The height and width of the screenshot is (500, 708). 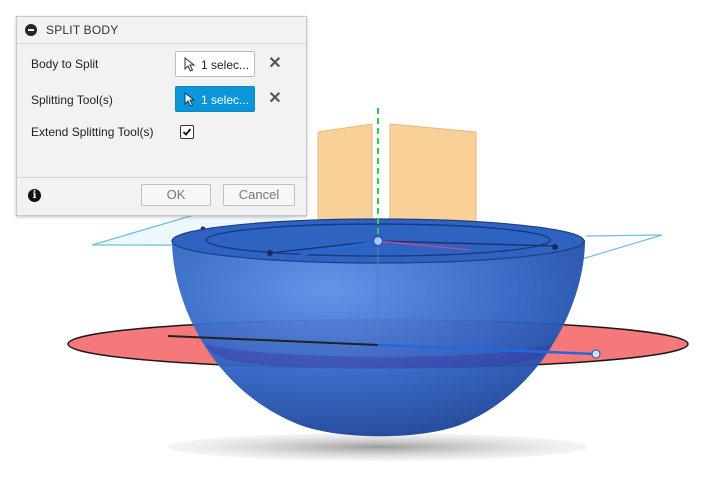 I want to click on splitting-tools-label: Splitting Tool(s), so click(x=72, y=100).